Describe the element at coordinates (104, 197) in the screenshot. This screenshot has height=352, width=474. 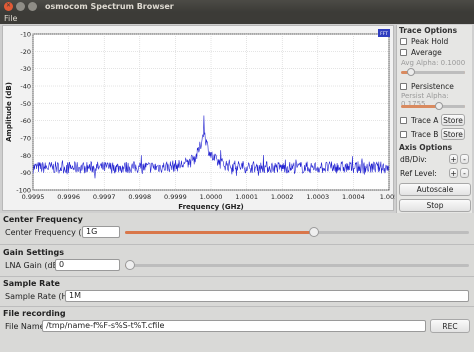
I see `x-tick-label: 0.9997` at that location.